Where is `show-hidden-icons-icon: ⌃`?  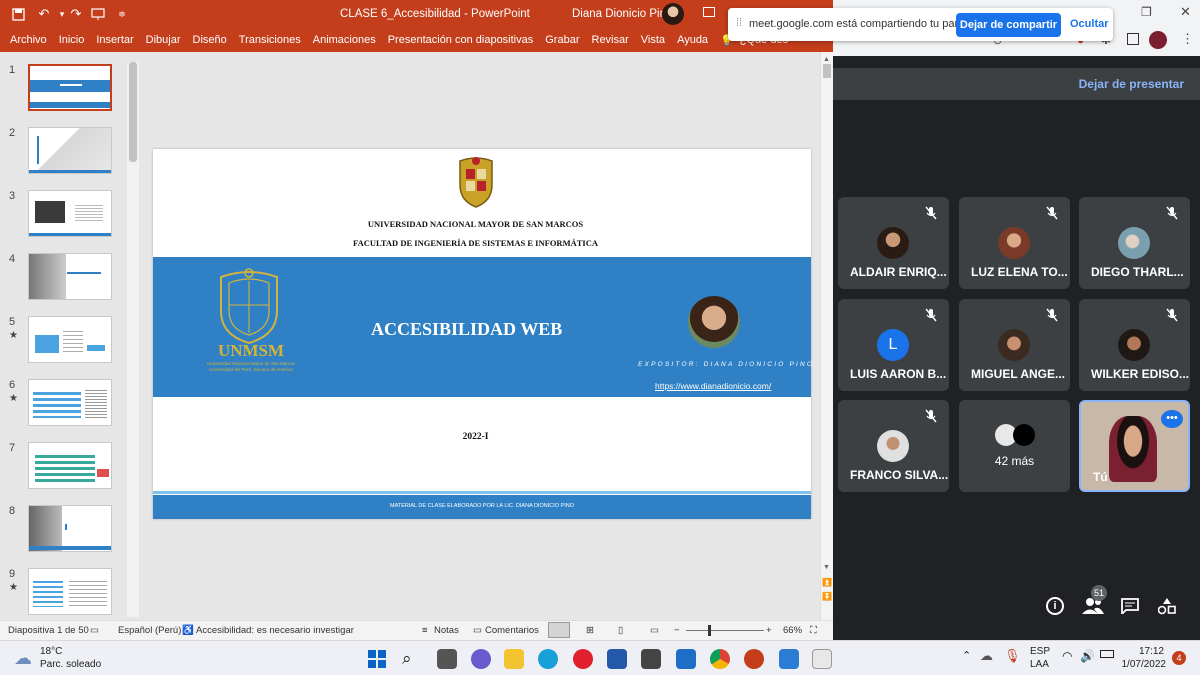 show-hidden-icons-icon: ⌃ is located at coordinates (966, 655).